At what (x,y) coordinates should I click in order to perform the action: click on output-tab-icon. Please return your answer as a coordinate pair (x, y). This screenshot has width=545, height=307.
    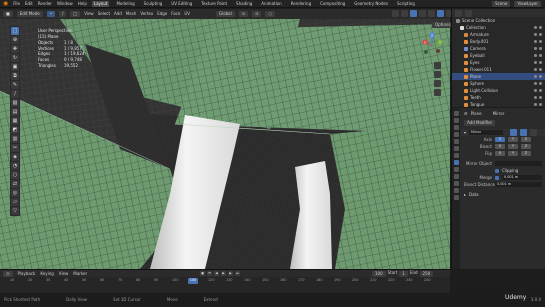
    Looking at the image, I should click on (456, 127).